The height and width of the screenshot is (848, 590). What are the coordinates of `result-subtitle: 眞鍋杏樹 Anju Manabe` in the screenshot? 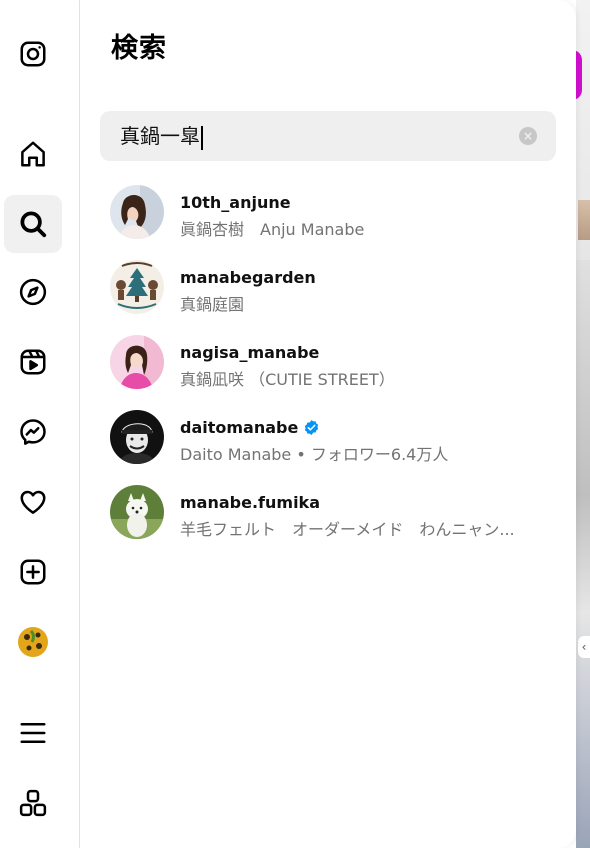 It's located at (272, 229).